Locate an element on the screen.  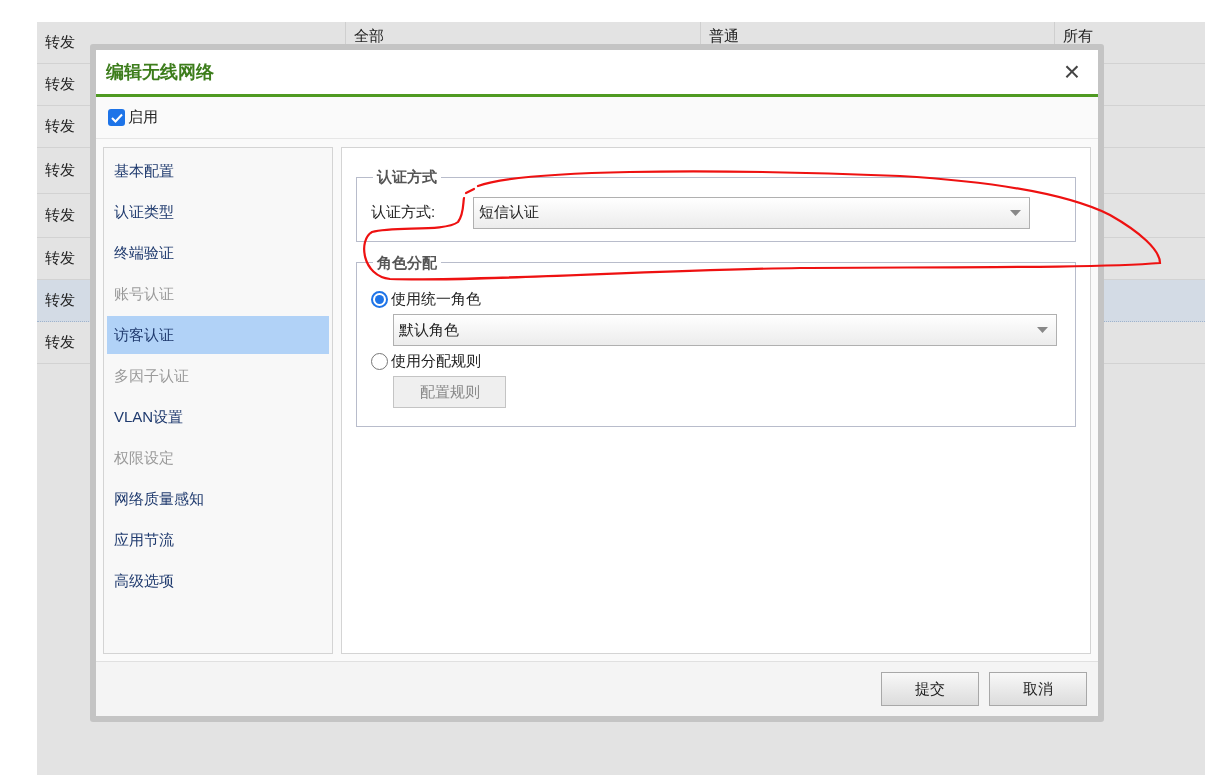
nav-item: 网络质量感知 is located at coordinates (218, 499).